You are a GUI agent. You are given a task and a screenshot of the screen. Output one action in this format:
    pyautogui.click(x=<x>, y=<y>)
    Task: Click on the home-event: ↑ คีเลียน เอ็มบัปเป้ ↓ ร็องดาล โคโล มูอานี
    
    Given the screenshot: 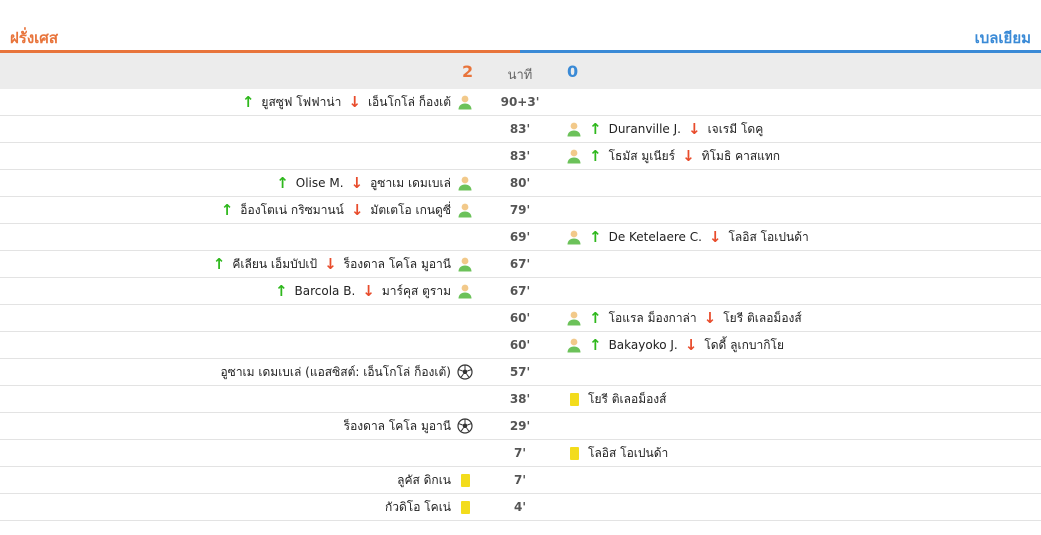 What is the action you would take?
    pyautogui.click(x=342, y=264)
    